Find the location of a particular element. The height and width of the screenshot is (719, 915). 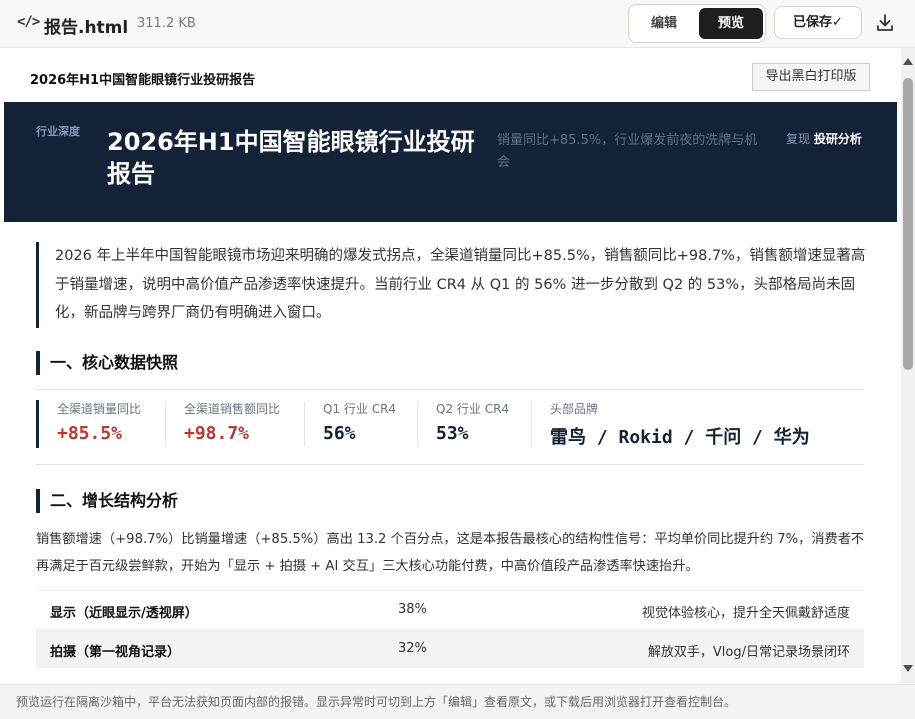

metric-label: 头部品牌 is located at coordinates (574, 409).